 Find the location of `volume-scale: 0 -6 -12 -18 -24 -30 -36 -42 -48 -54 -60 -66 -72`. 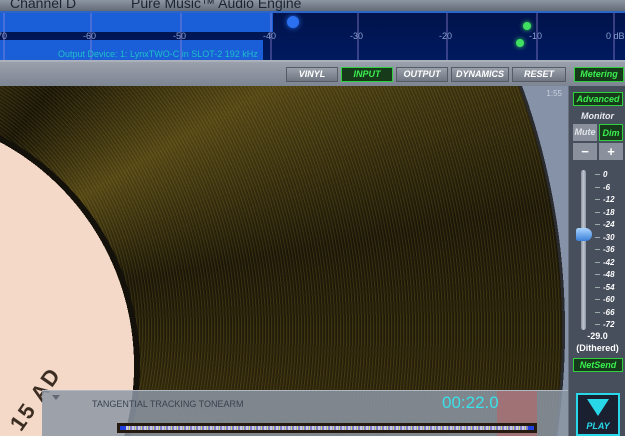

volume-scale: 0 -6 -12 -18 -24 -30 -36 -42 -48 -54 -60 -66 -72 is located at coordinates (605, 251).